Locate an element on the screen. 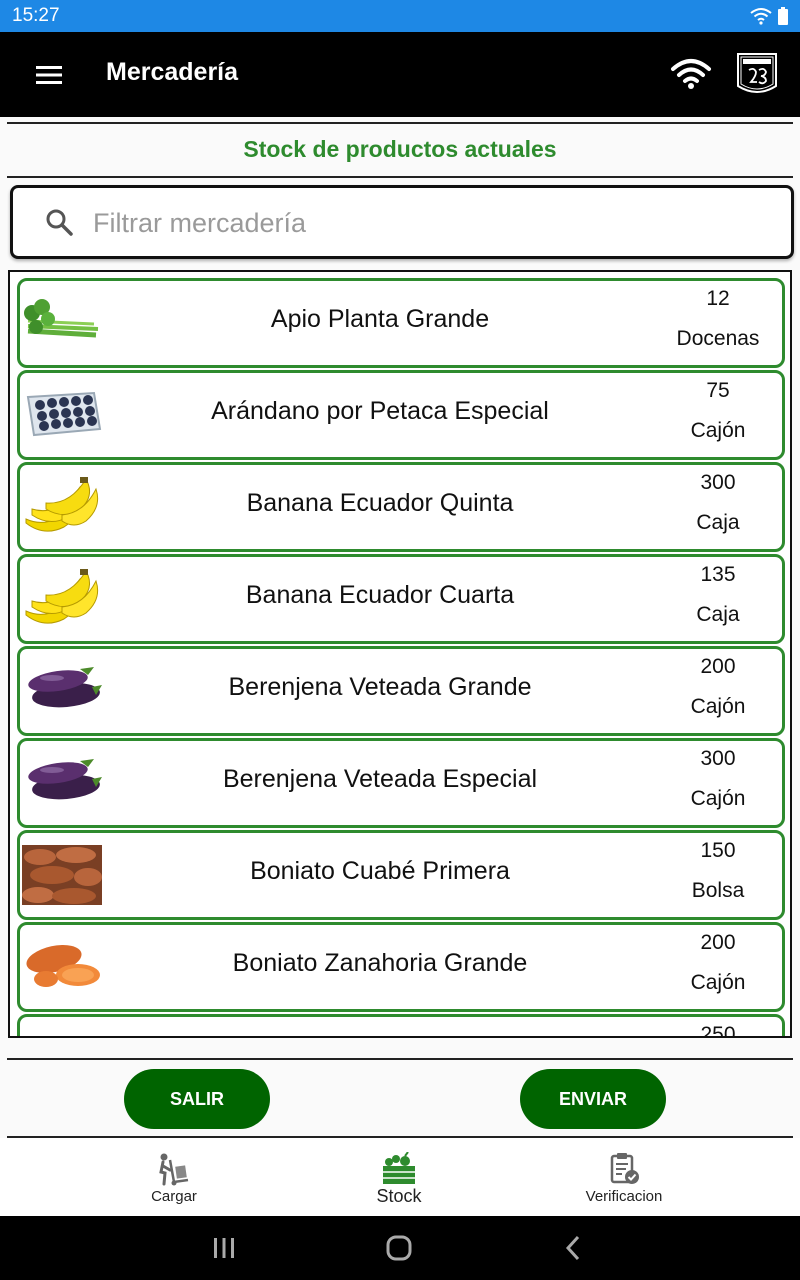 The height and width of the screenshot is (1280, 800). status-icons is located at coordinates (769, 16).